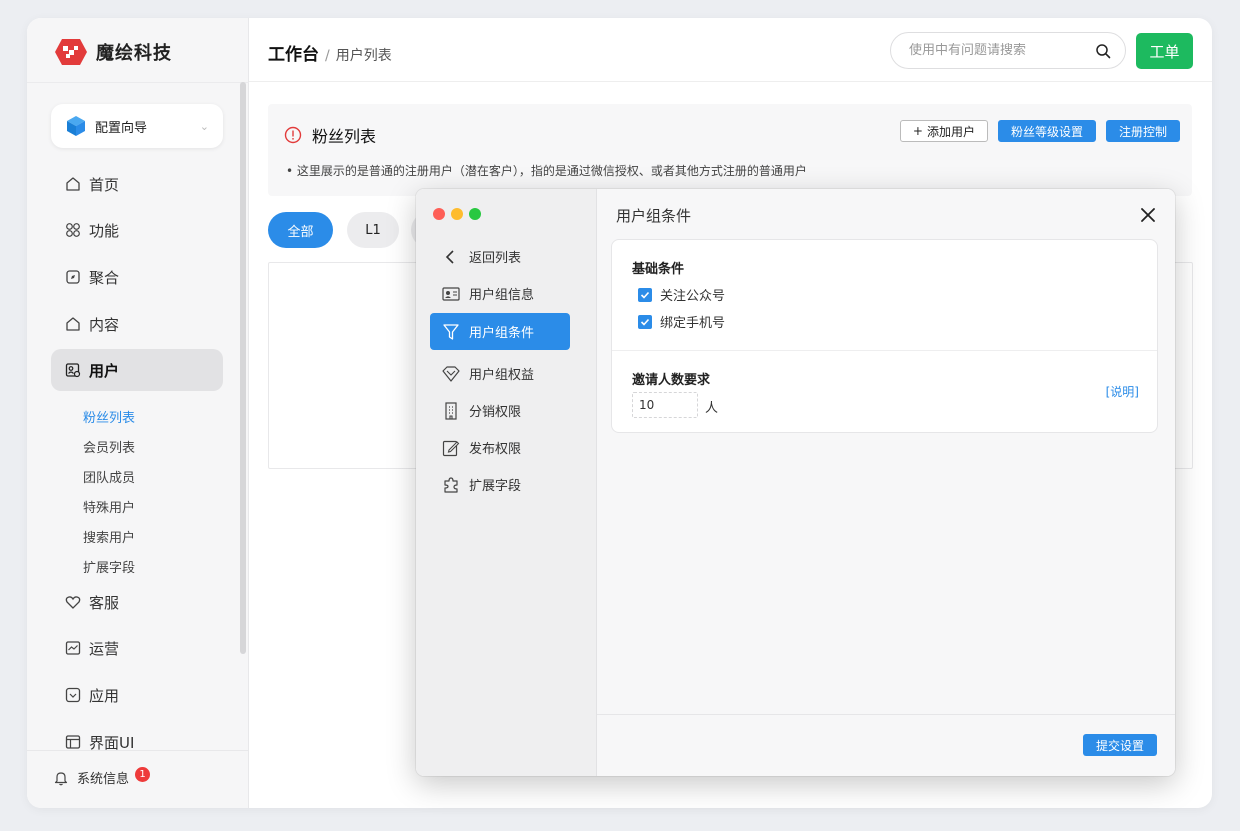 The image size is (1240, 831). Describe the element at coordinates (109, 476) in the screenshot. I see `sub-item-team-members: 团队成员` at that location.